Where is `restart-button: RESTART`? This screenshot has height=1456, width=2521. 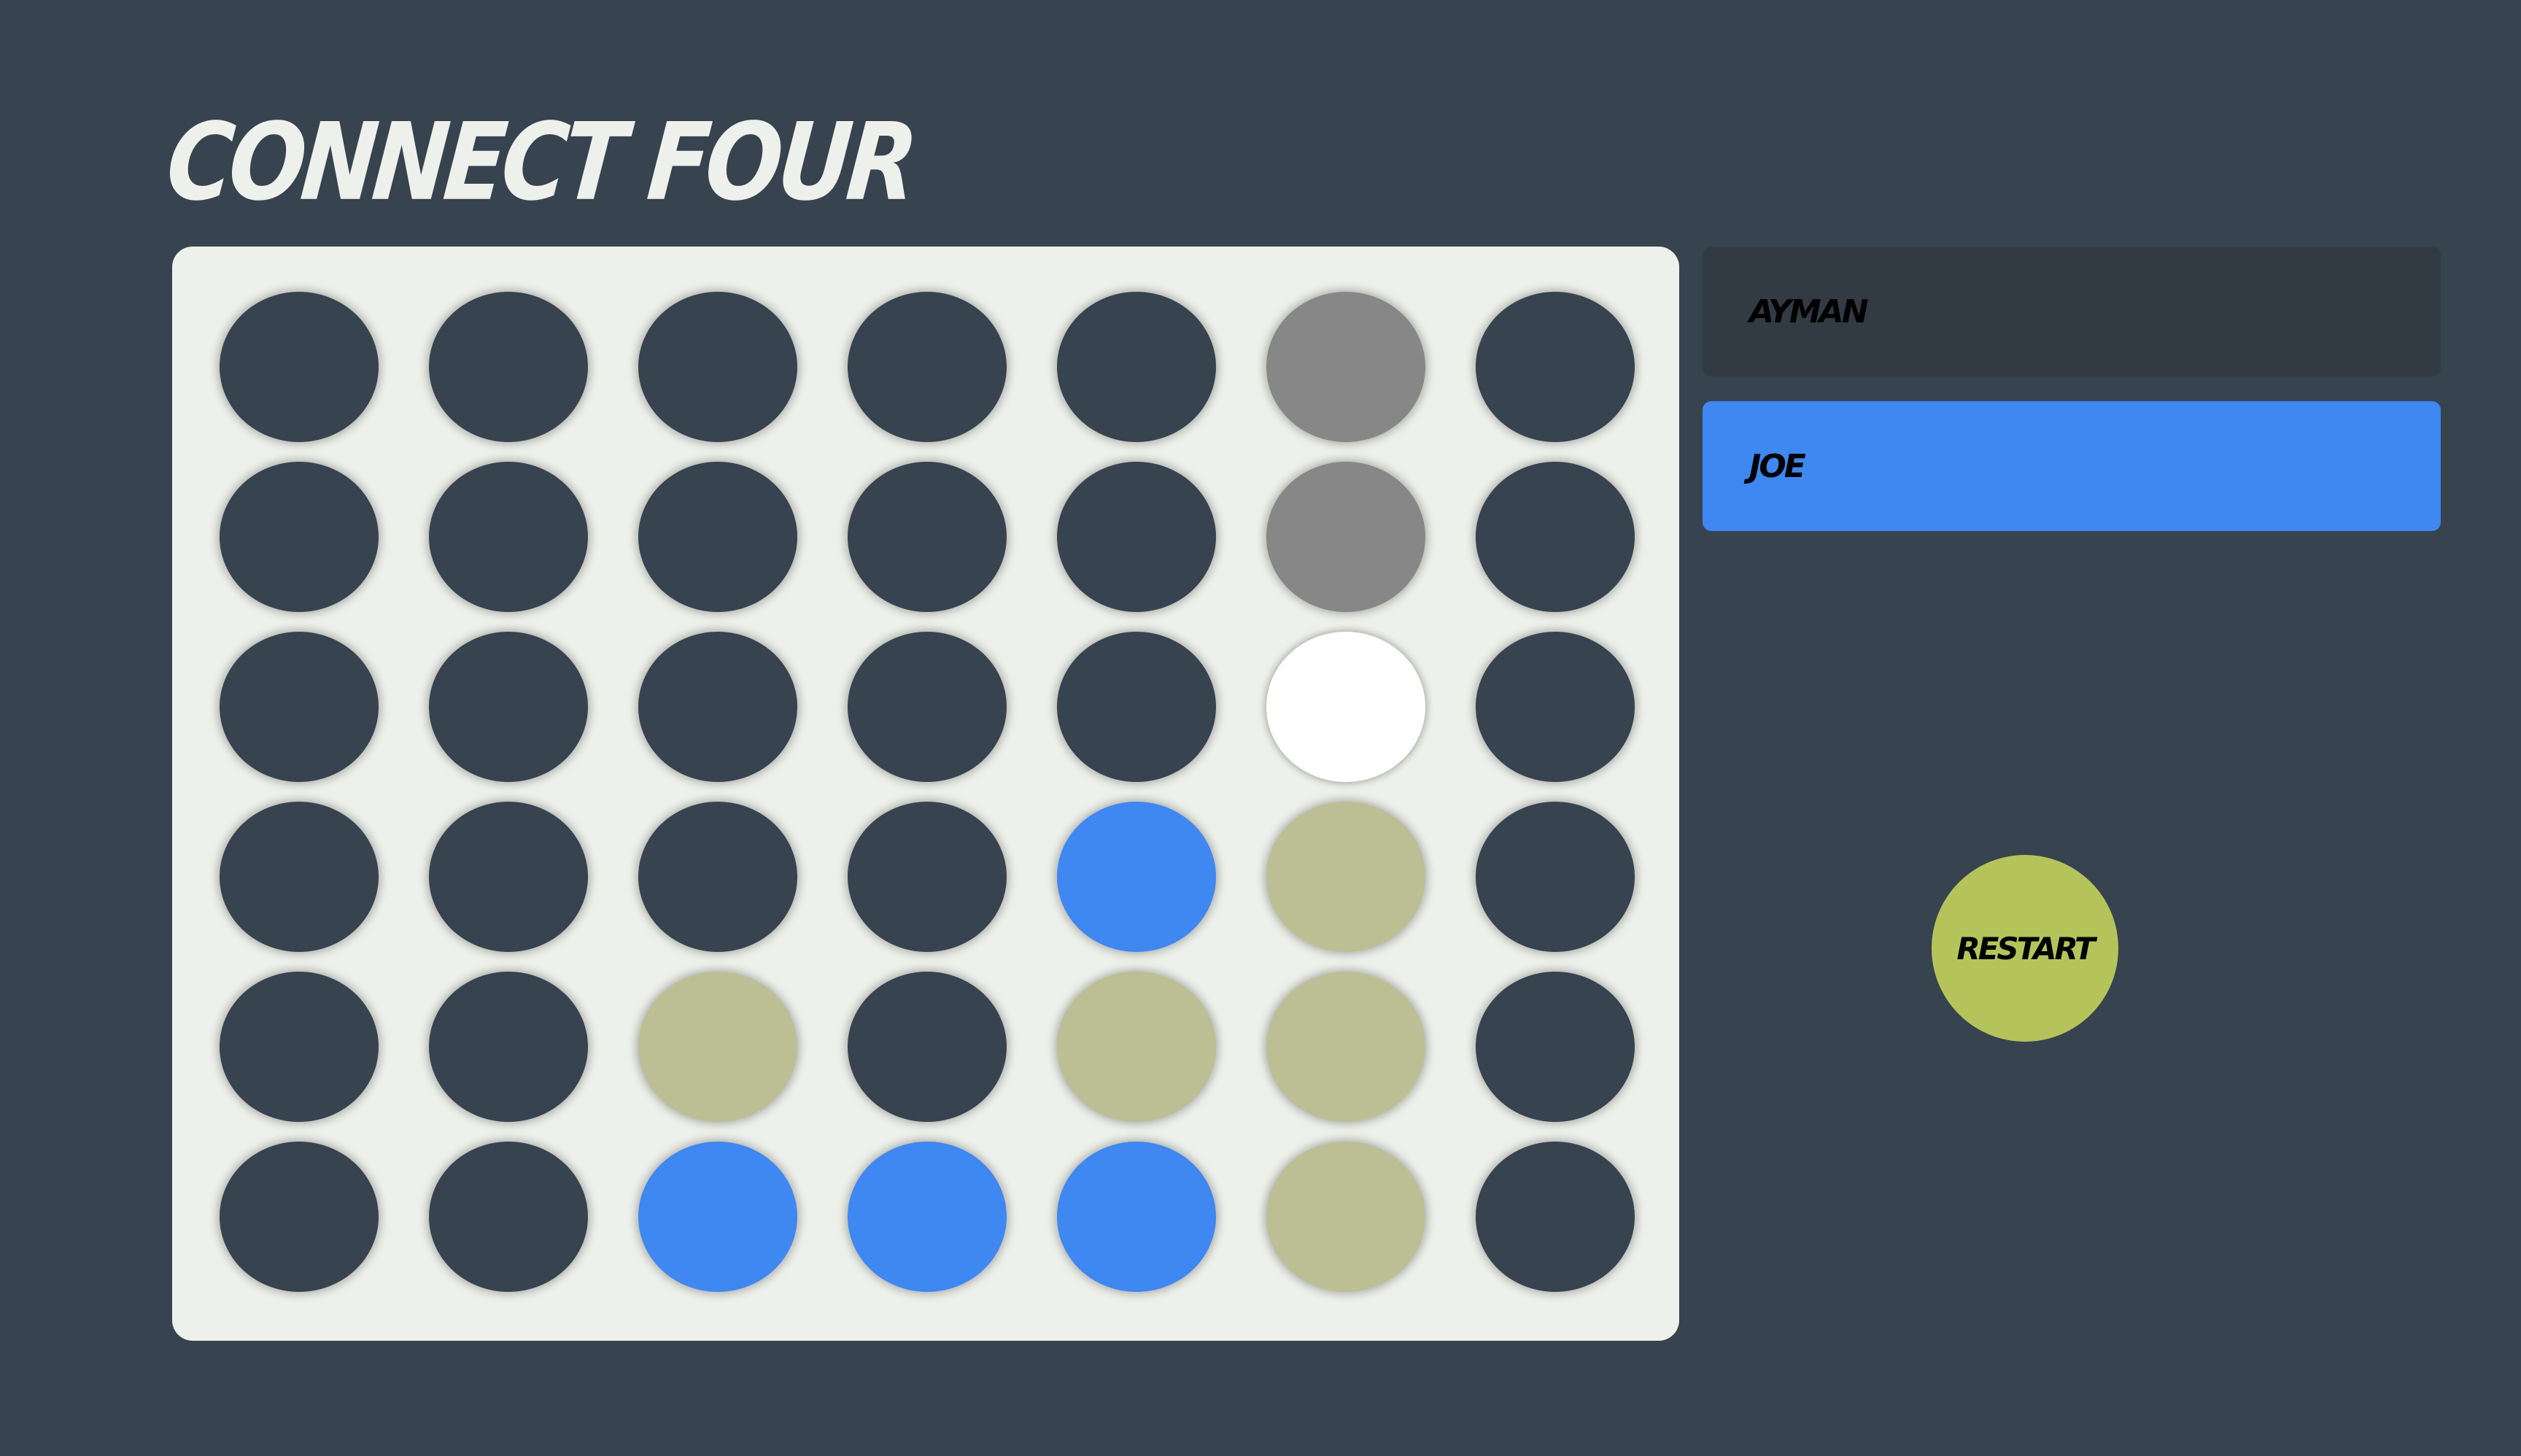 restart-button: RESTART is located at coordinates (2025, 948).